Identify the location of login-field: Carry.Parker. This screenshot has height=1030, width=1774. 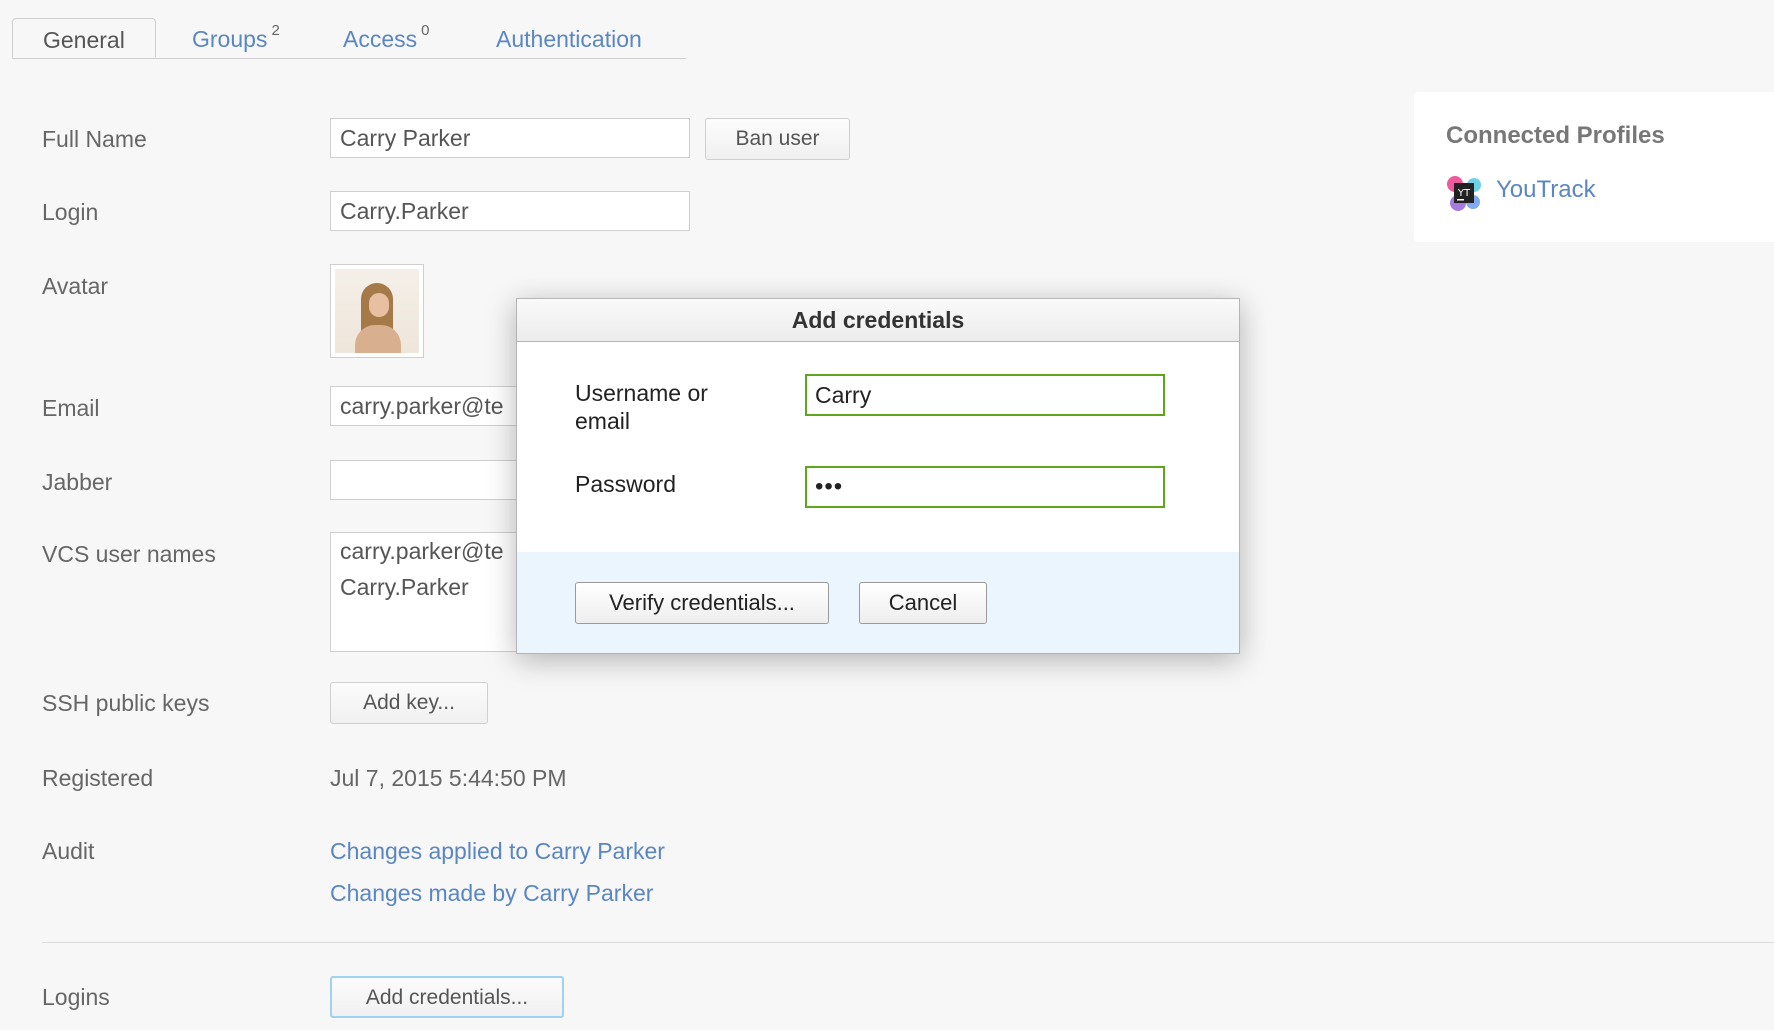
(510, 211).